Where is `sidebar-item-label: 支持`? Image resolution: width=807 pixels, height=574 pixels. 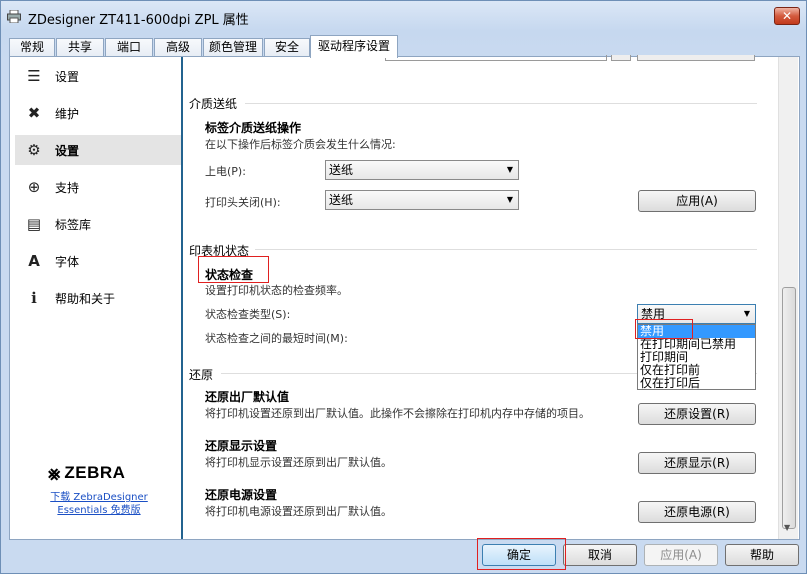
sidebar-item-label: 支持 is located at coordinates (67, 187).